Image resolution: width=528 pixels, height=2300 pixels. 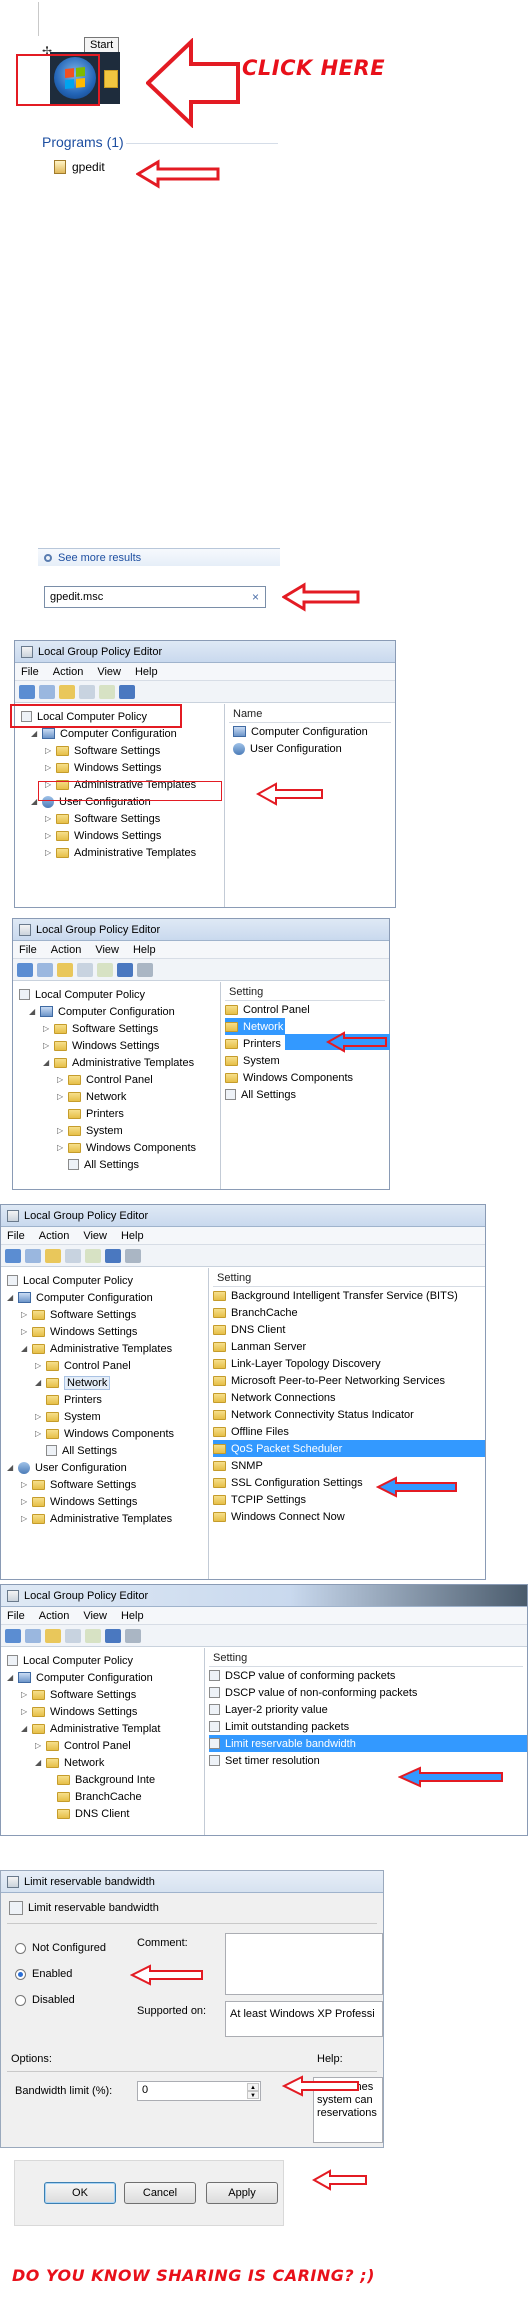 I want to click on tree-node: ◢ Administrative Templat, so click(x=102, y=1728).